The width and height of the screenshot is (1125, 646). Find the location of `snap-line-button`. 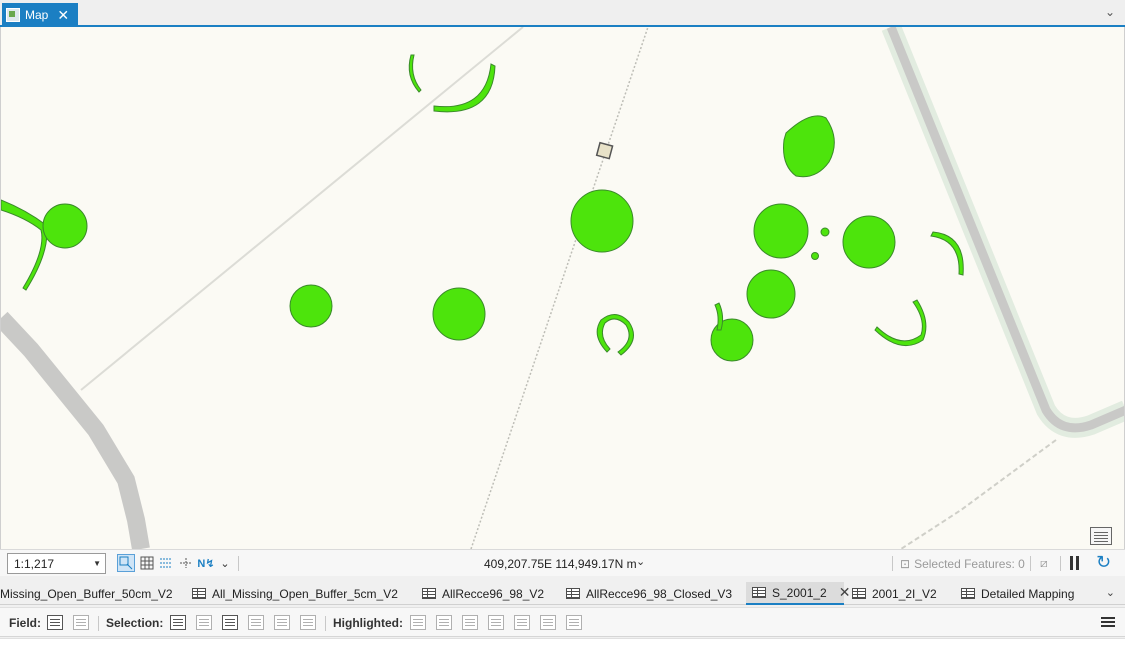

snap-line-button is located at coordinates (186, 563).